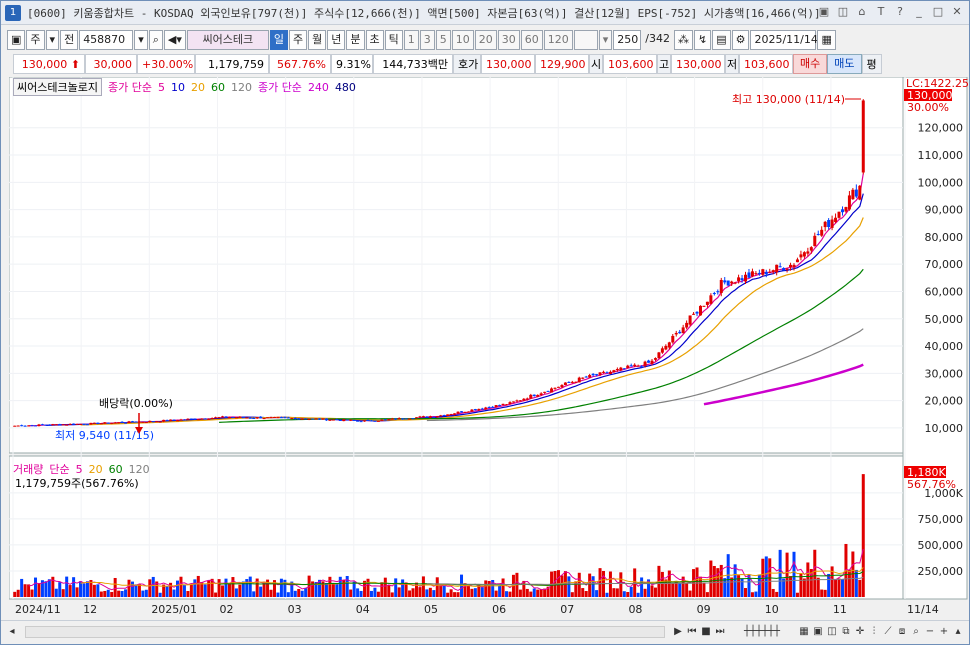 Image resolution: width=970 pixels, height=645 pixels. What do you see at coordinates (818, 632) in the screenshot?
I see `layout-icon: ▣` at bounding box center [818, 632].